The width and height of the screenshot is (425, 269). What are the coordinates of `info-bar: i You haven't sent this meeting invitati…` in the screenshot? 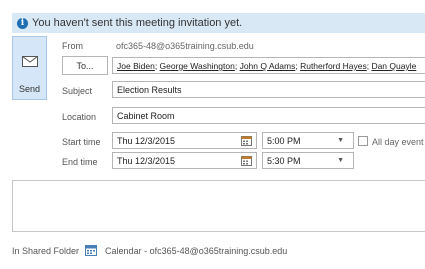 It's located at (218, 23).